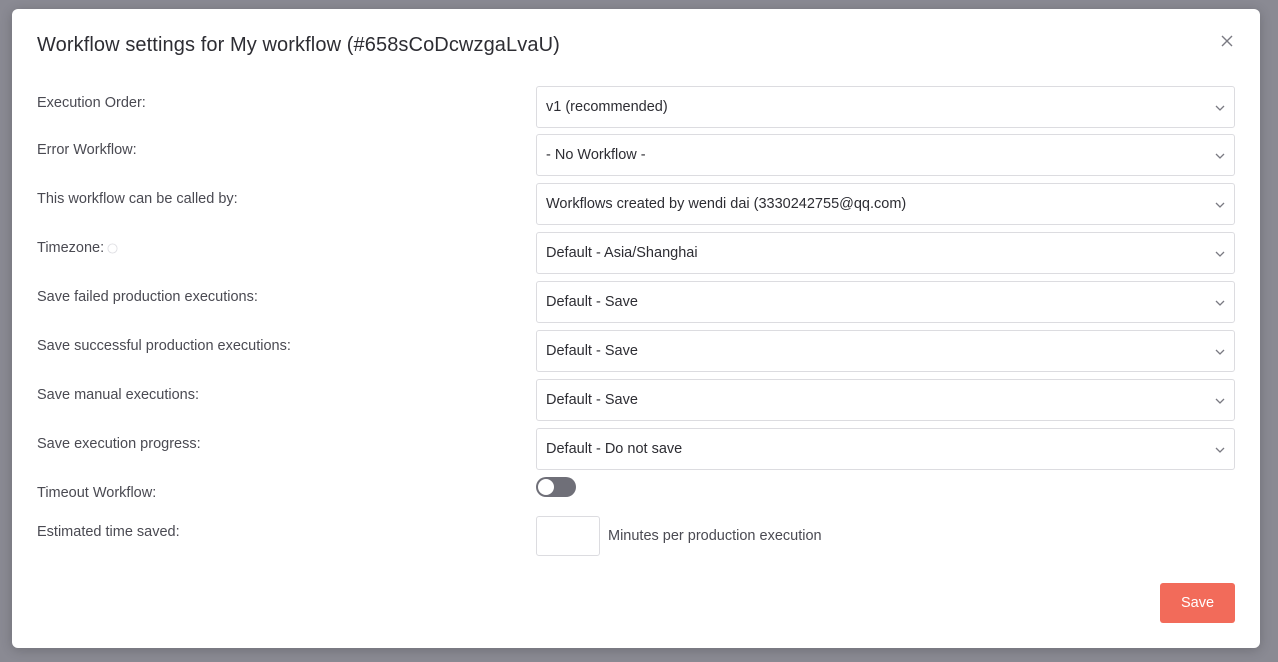 This screenshot has height=662, width=1278. I want to click on execution-order-label: Execution Order:, so click(91, 103).